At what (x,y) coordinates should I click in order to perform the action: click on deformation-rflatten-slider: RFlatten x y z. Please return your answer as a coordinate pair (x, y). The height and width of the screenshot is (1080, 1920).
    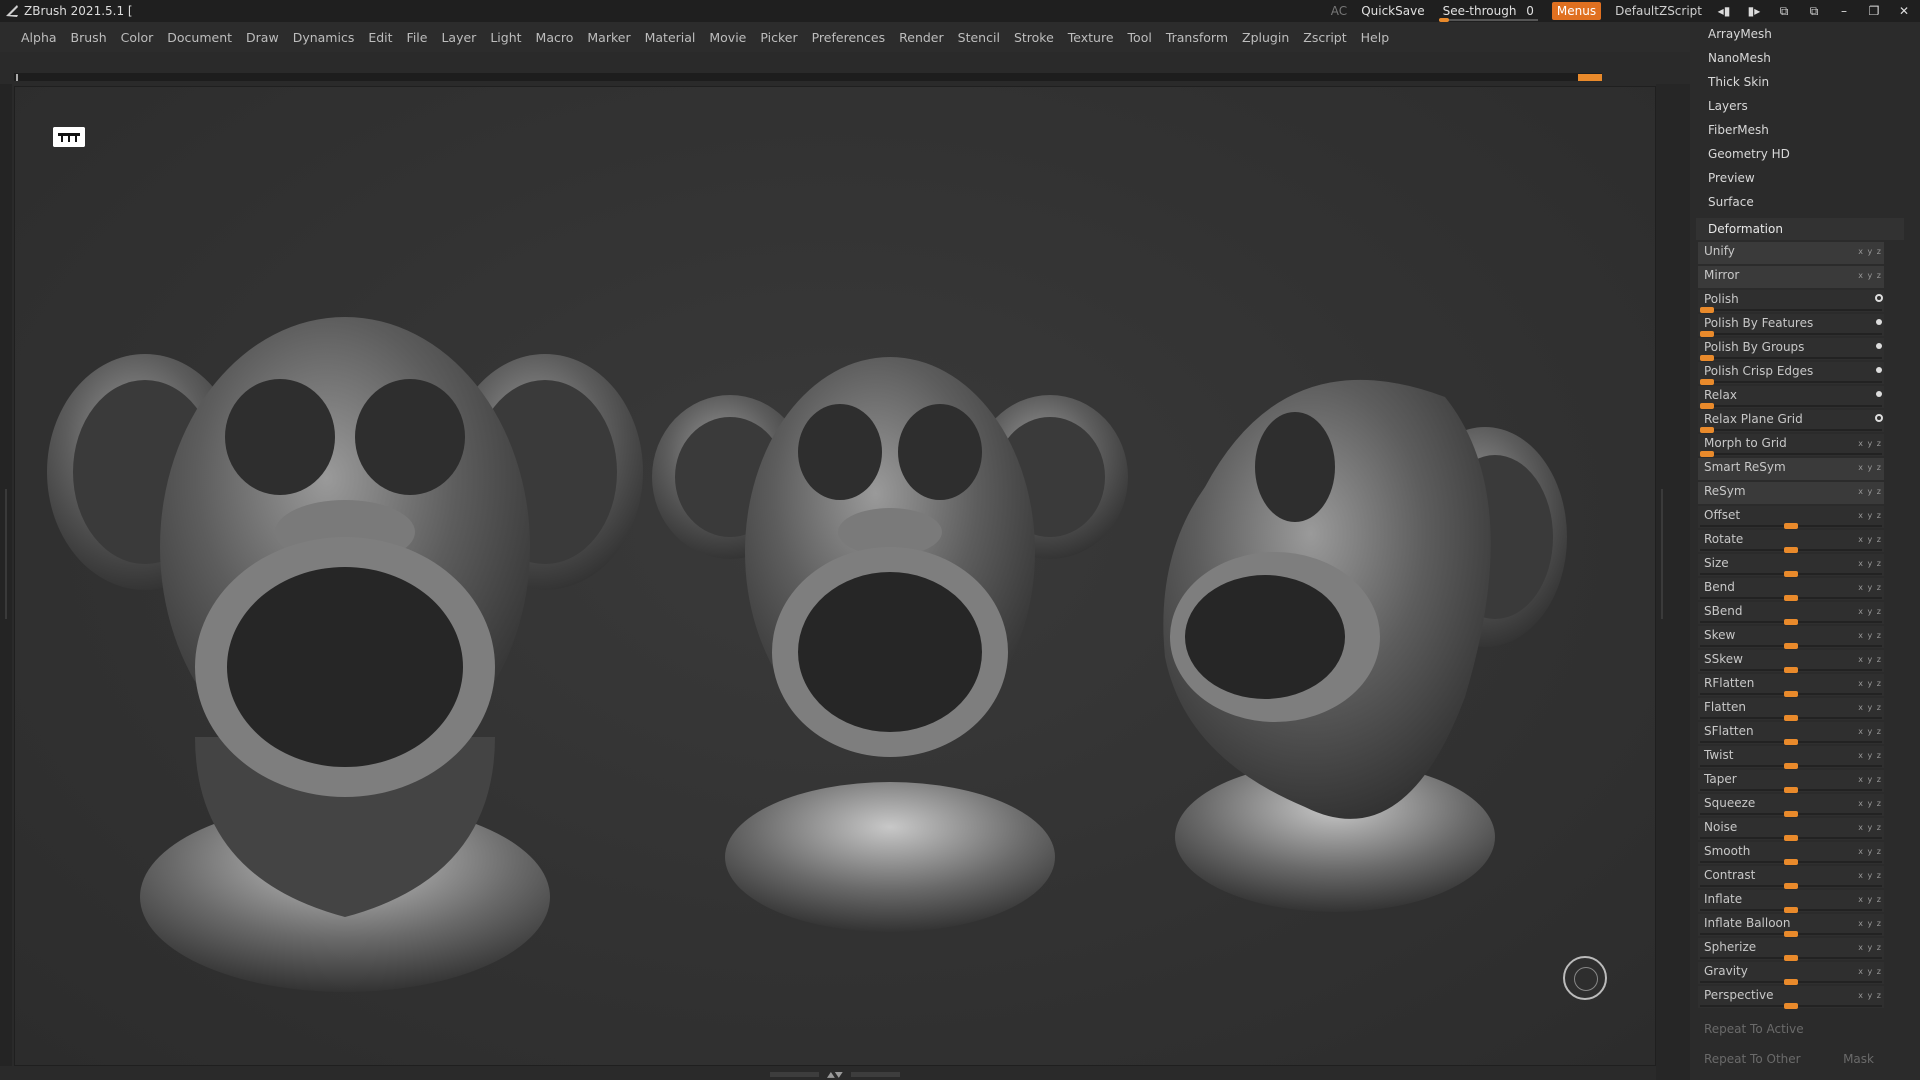
    Looking at the image, I should click on (1791, 685).